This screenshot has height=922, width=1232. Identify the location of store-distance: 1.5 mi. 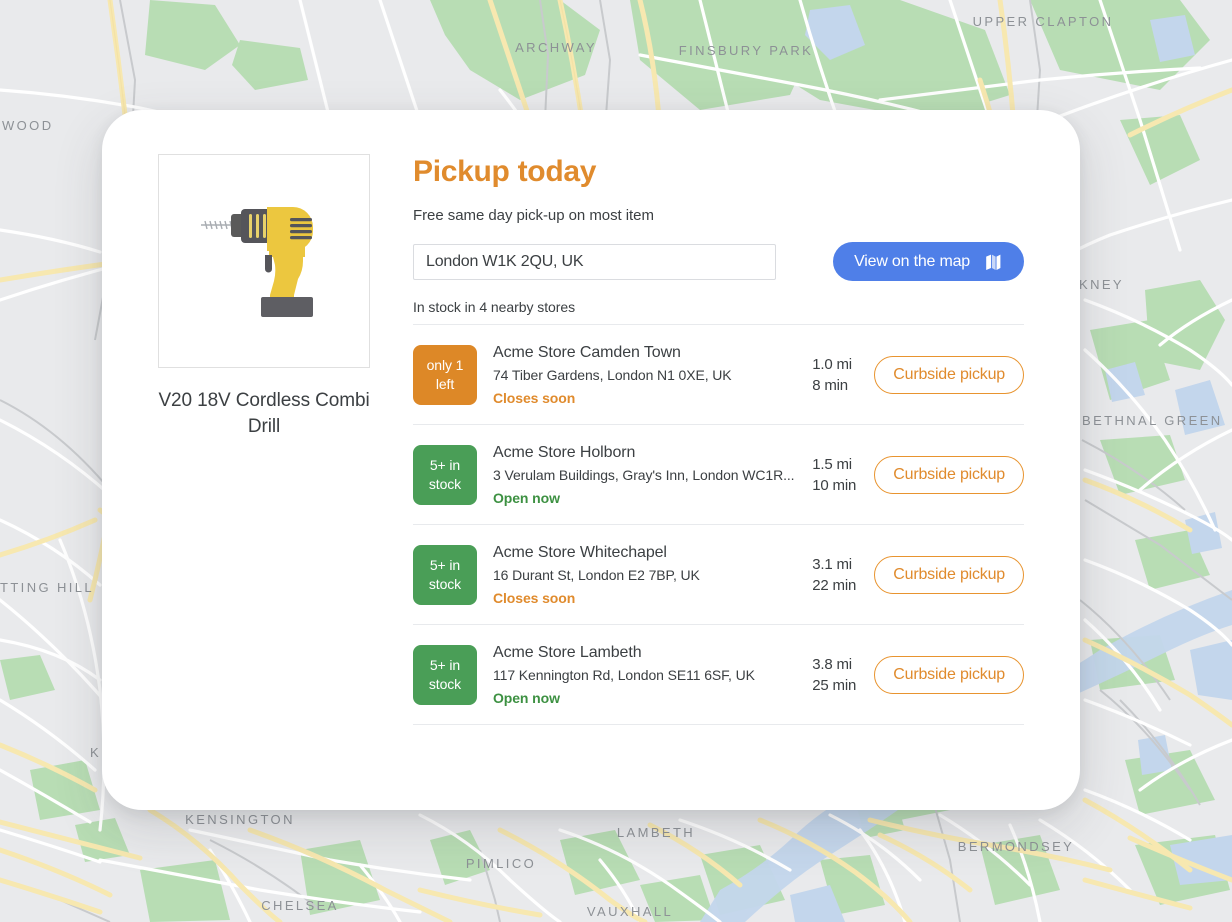
(832, 464).